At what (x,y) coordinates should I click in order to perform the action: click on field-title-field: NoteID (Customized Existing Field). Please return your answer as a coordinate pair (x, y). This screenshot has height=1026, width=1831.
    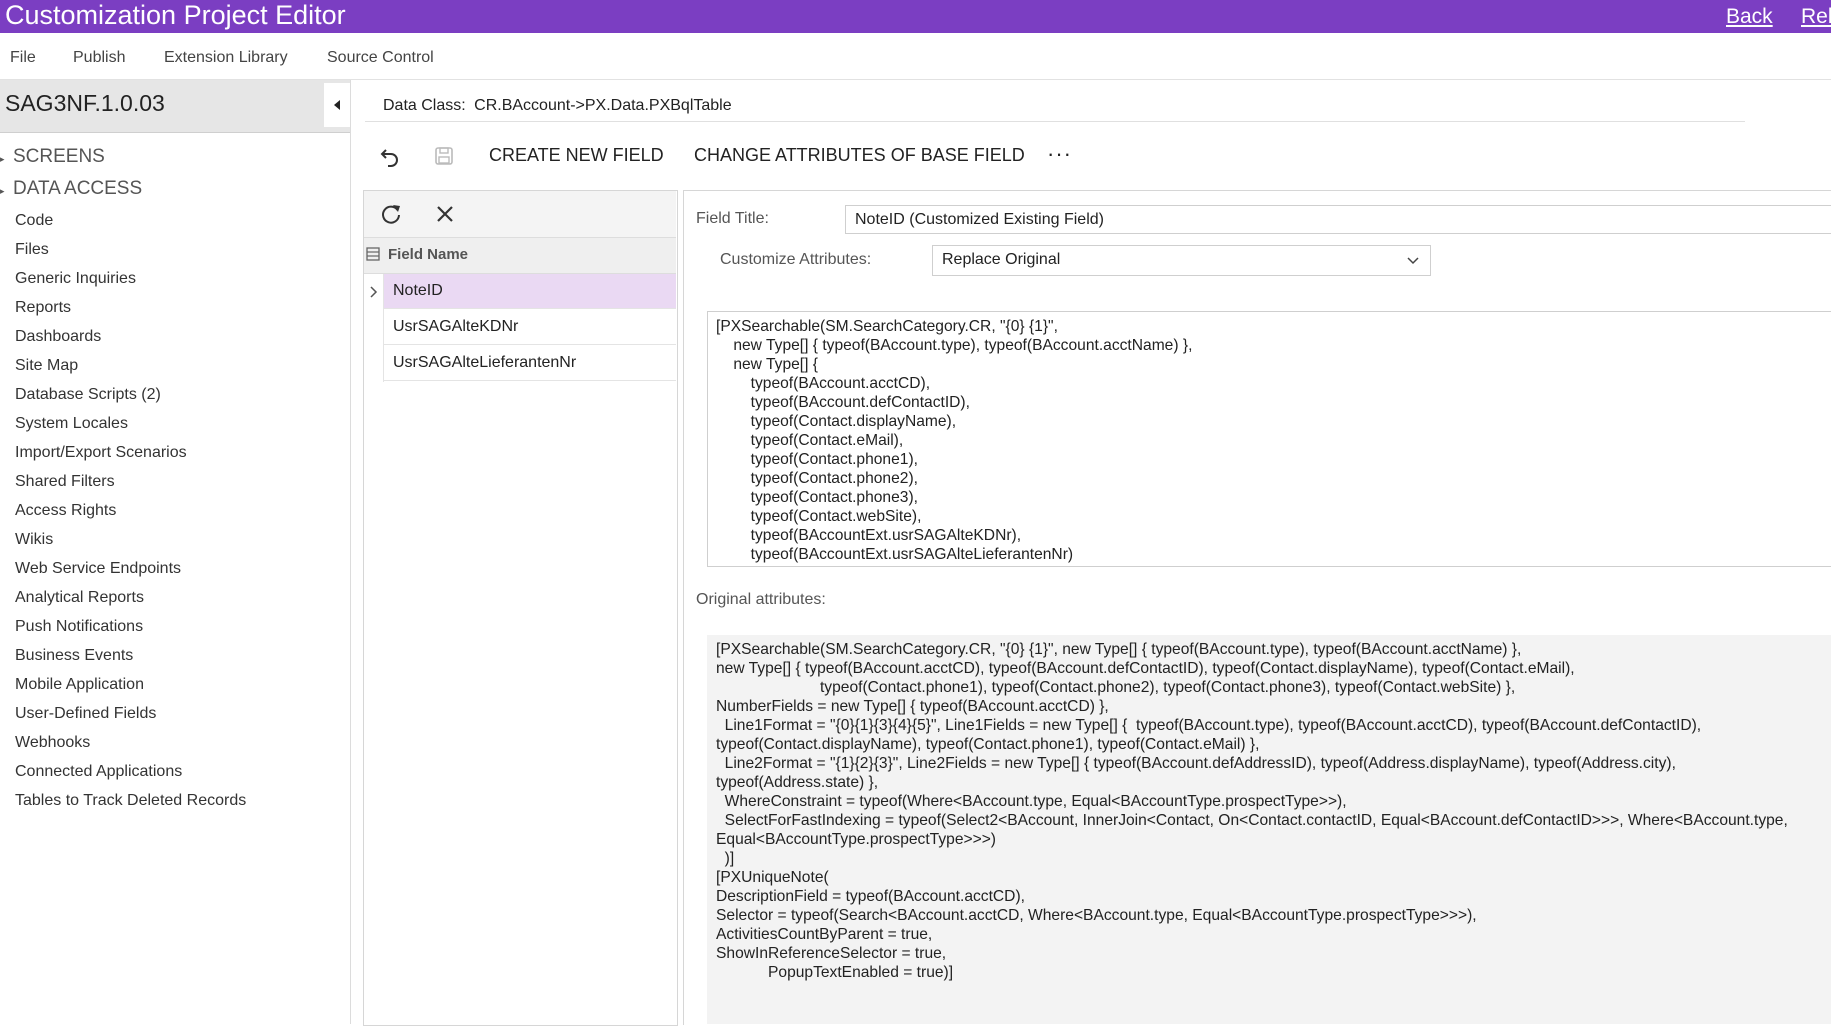
    Looking at the image, I should click on (1338, 219).